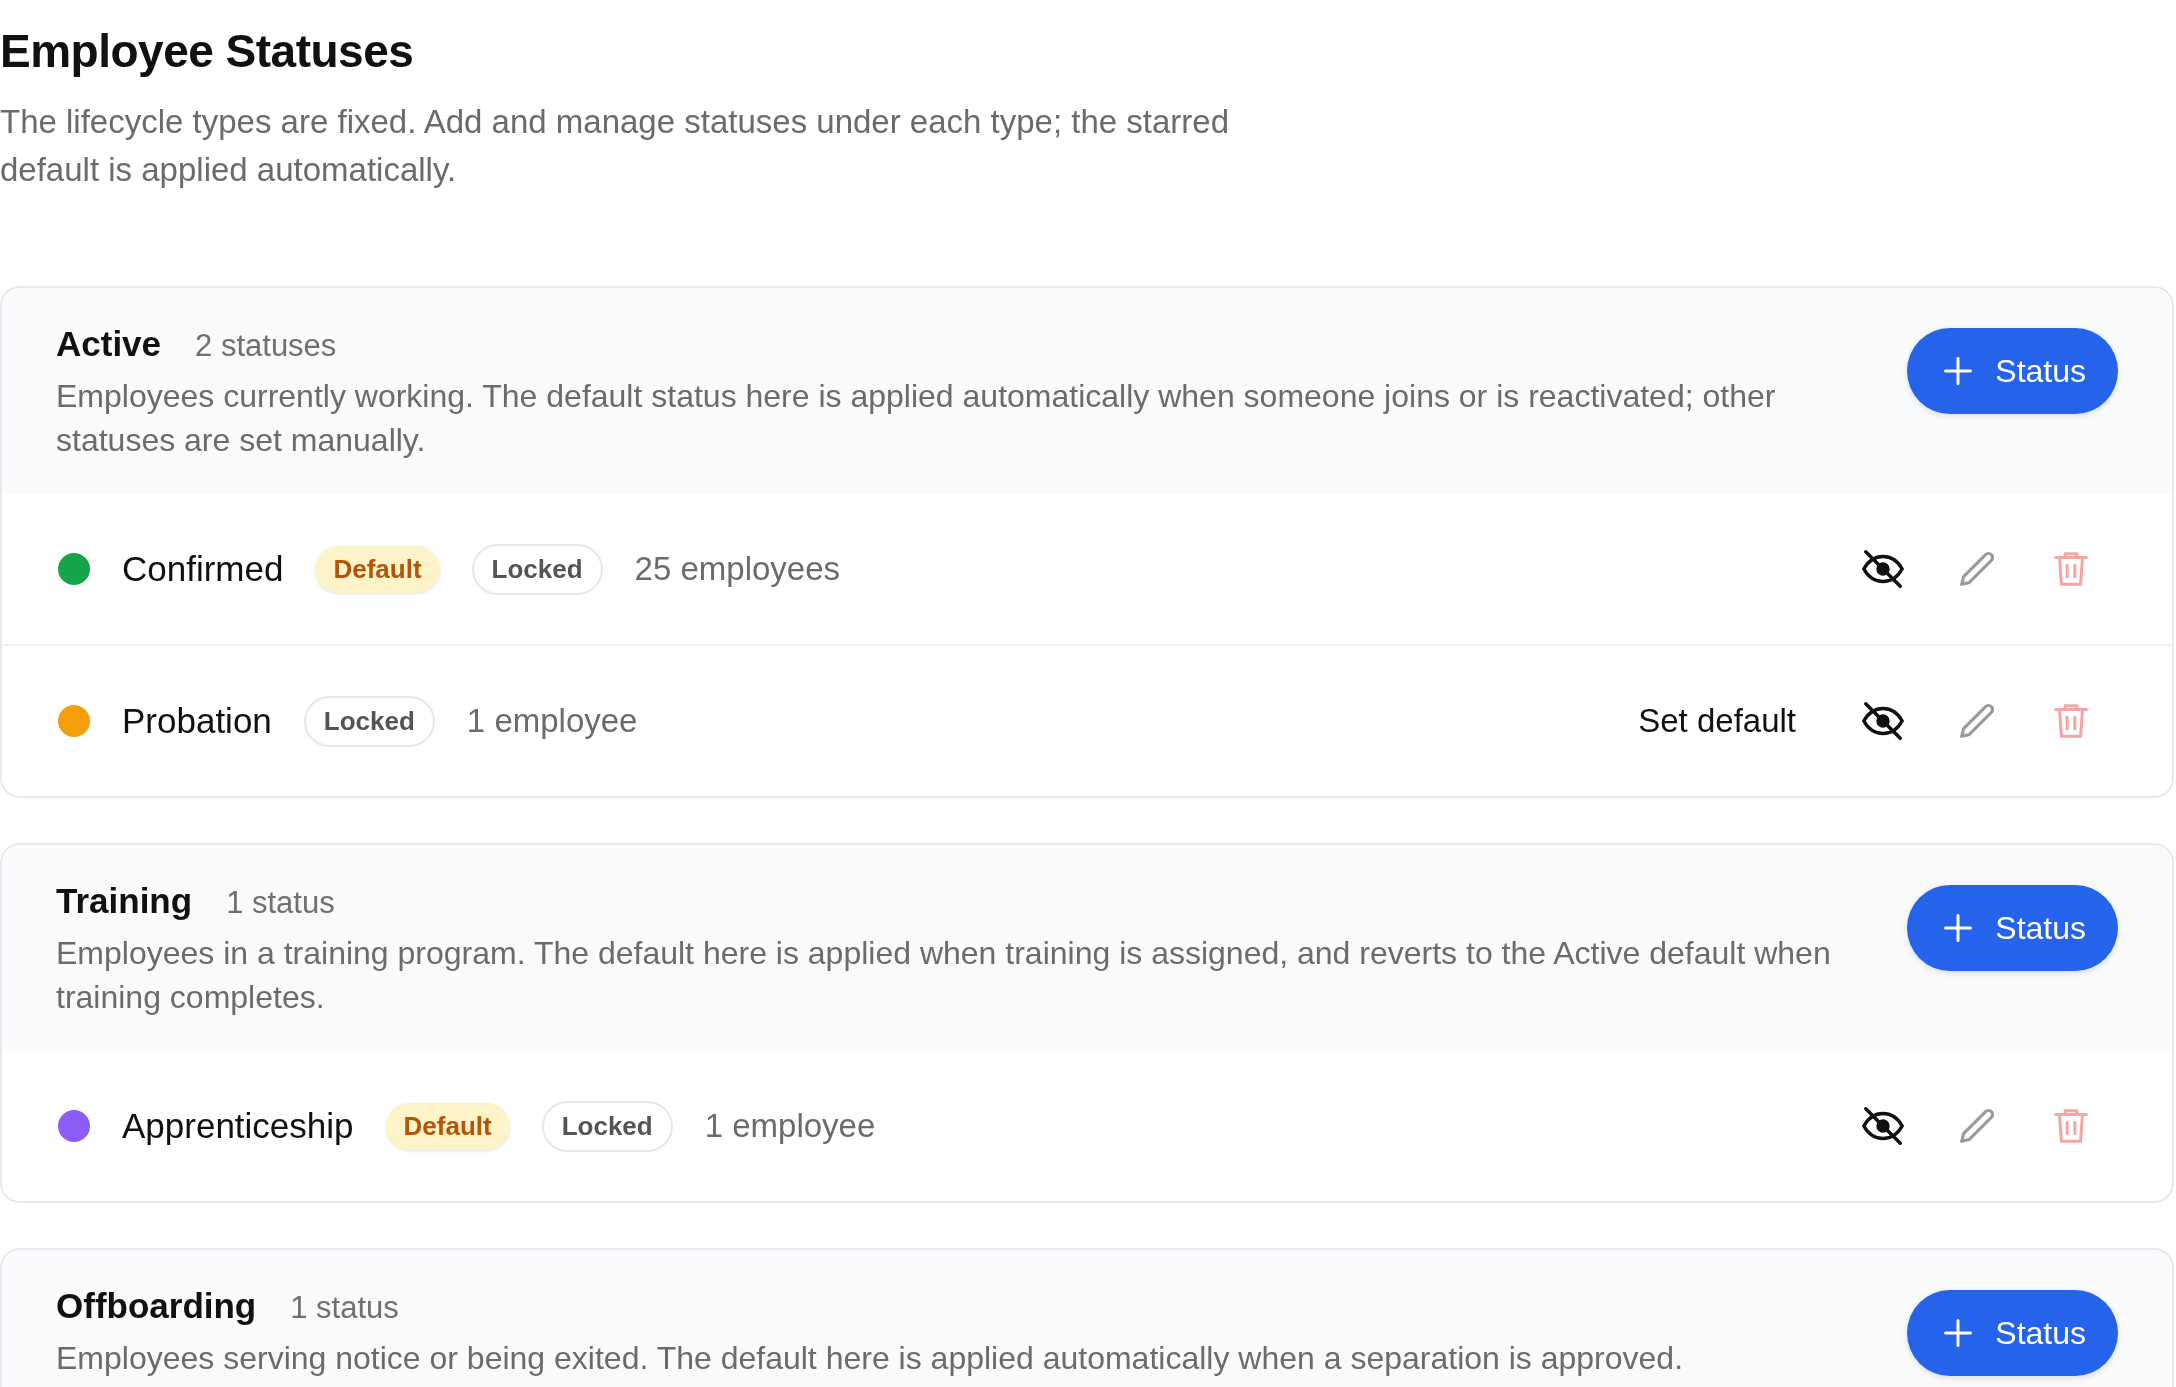 The height and width of the screenshot is (1387, 2176). I want to click on set-default-button: Set default, so click(1717, 721).